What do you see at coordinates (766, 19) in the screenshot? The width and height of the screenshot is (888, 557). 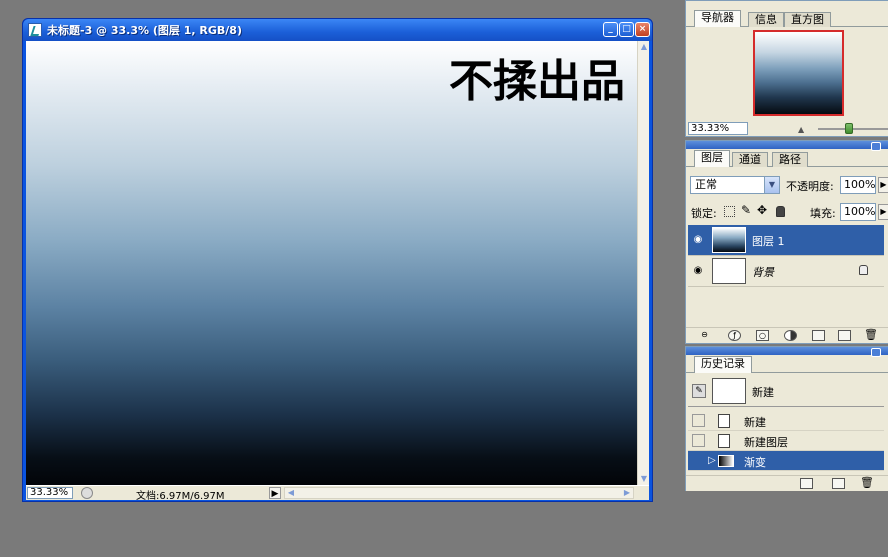 I see `tab-info: 信息` at bounding box center [766, 19].